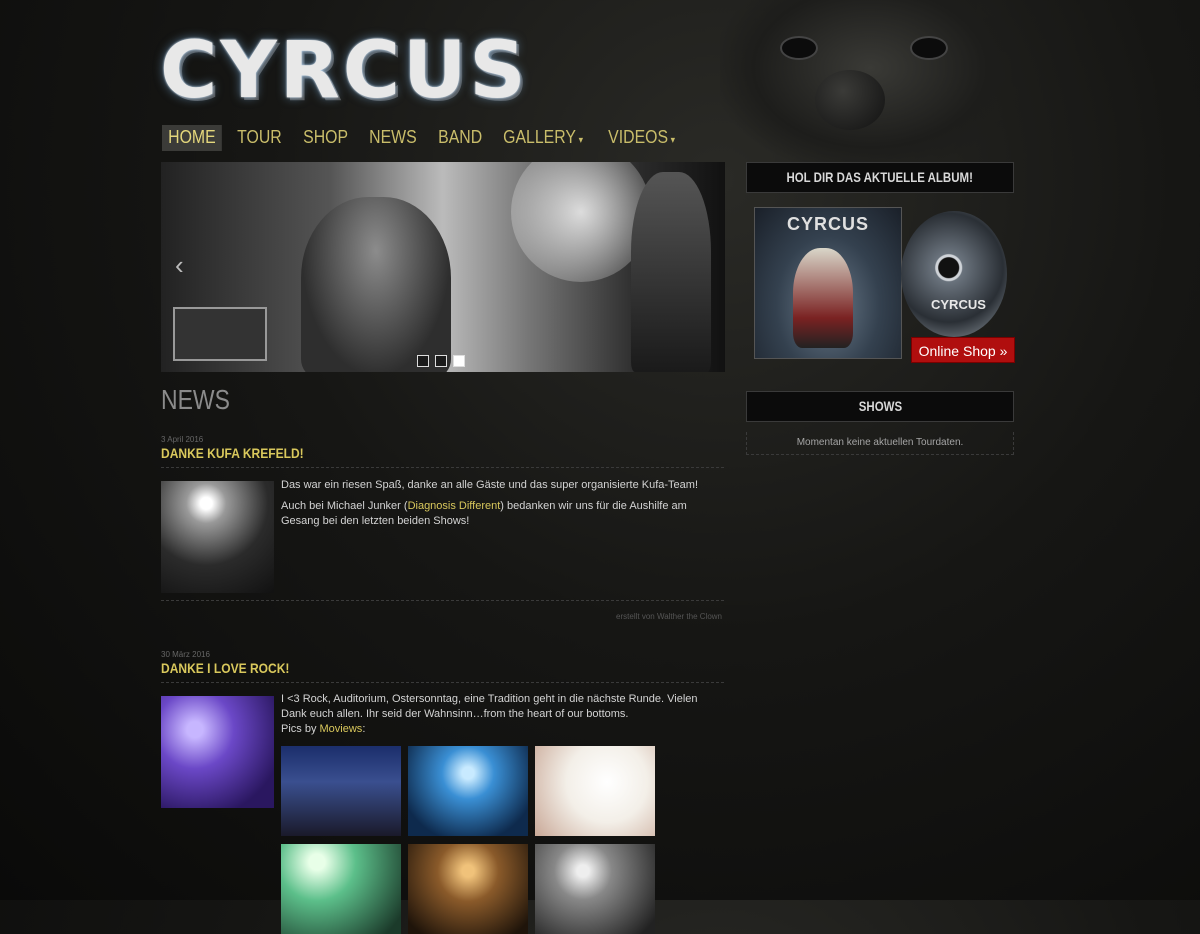 The width and height of the screenshot is (1200, 934). What do you see at coordinates (220, 334) in the screenshot?
I see `slide-image-amp` at bounding box center [220, 334].